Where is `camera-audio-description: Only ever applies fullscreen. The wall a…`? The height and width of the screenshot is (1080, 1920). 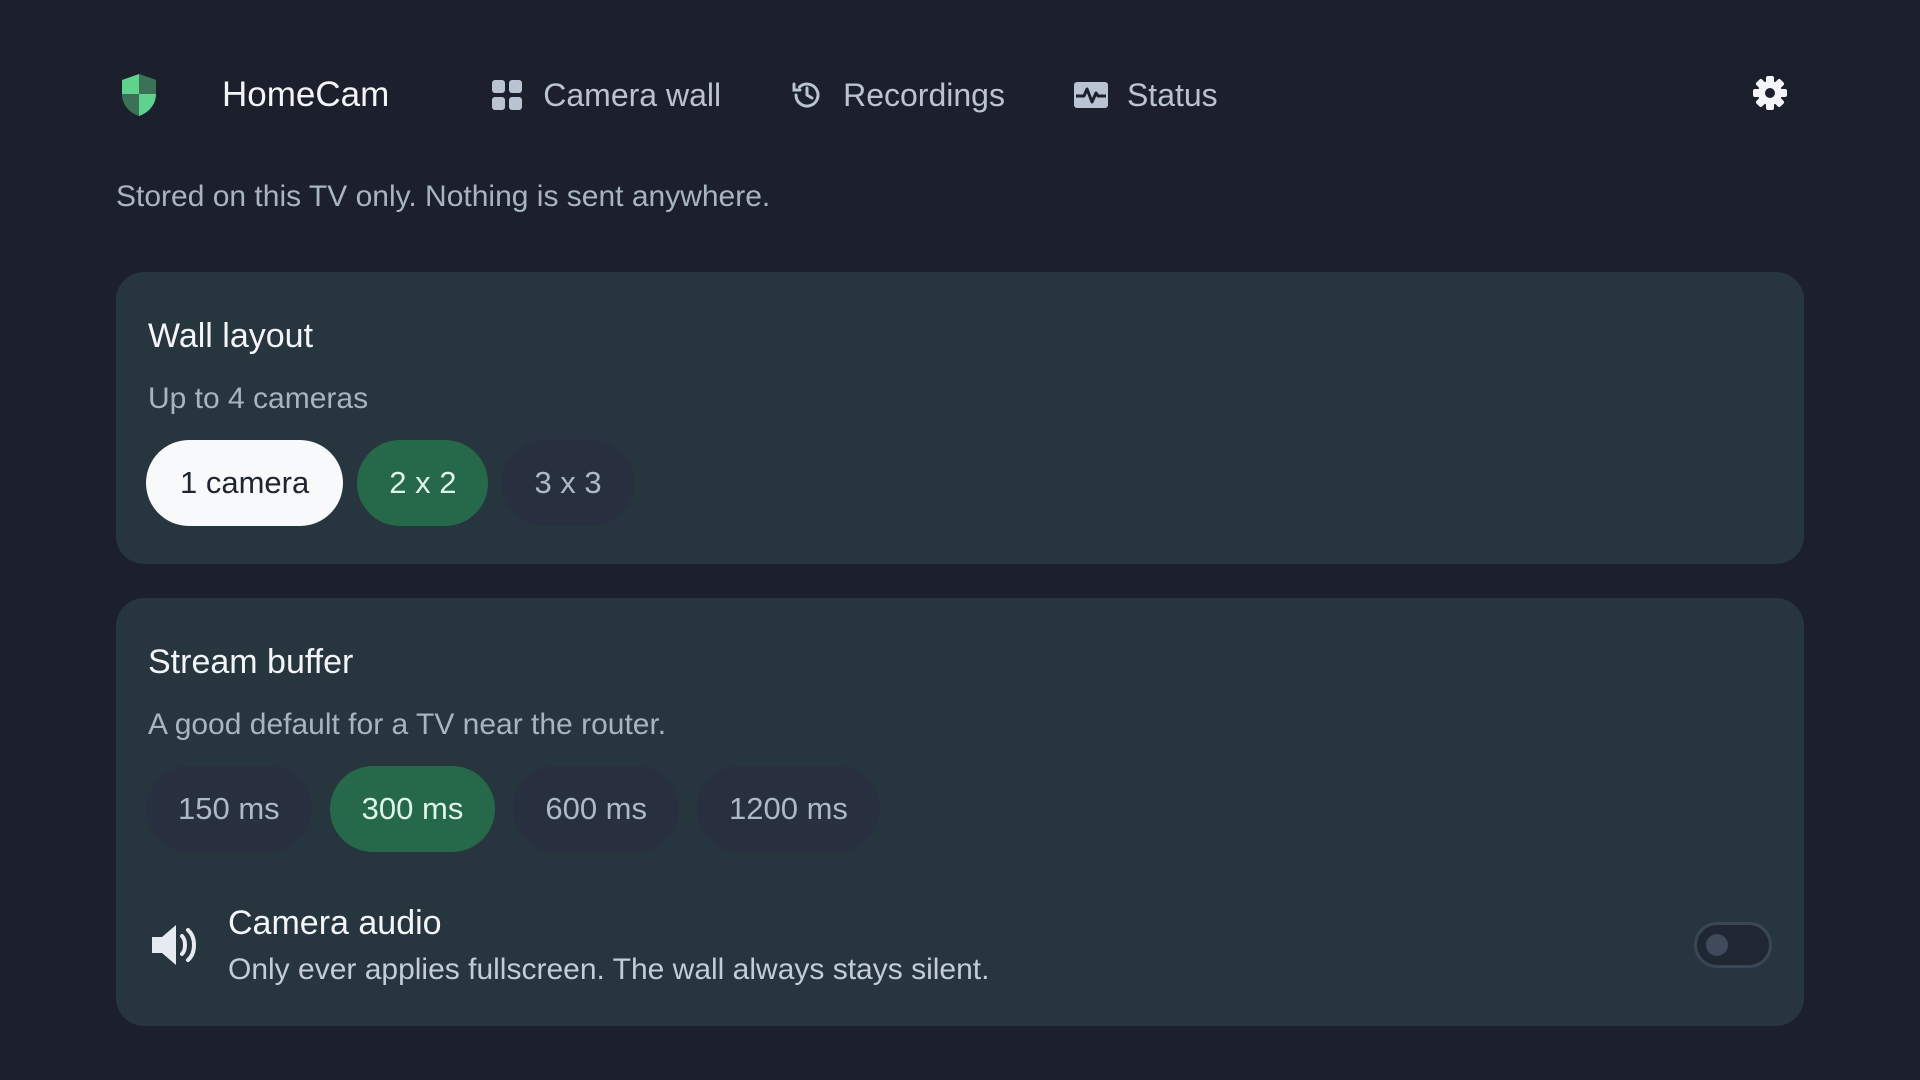
camera-audio-description: Only ever applies fullscreen. The wall a… is located at coordinates (609, 969).